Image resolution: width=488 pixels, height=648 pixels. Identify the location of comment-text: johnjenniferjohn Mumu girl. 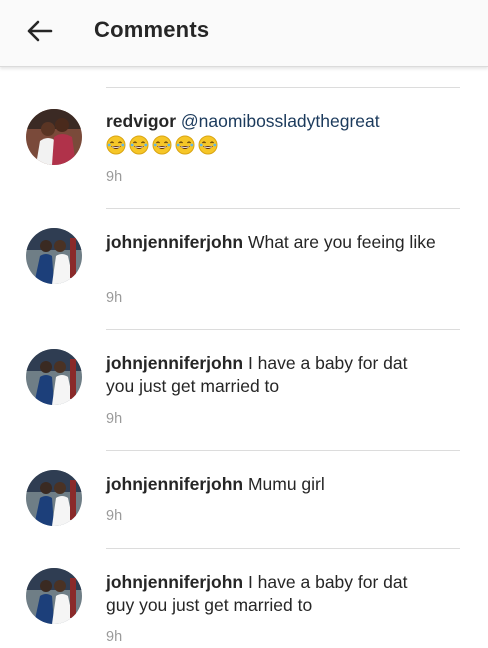
(271, 484).